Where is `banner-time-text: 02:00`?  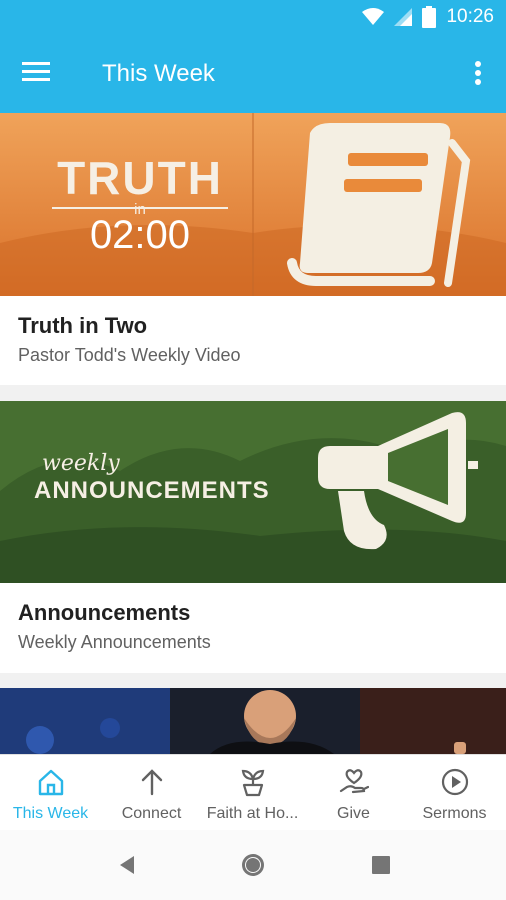
banner-time-text: 02:00 is located at coordinates (140, 235).